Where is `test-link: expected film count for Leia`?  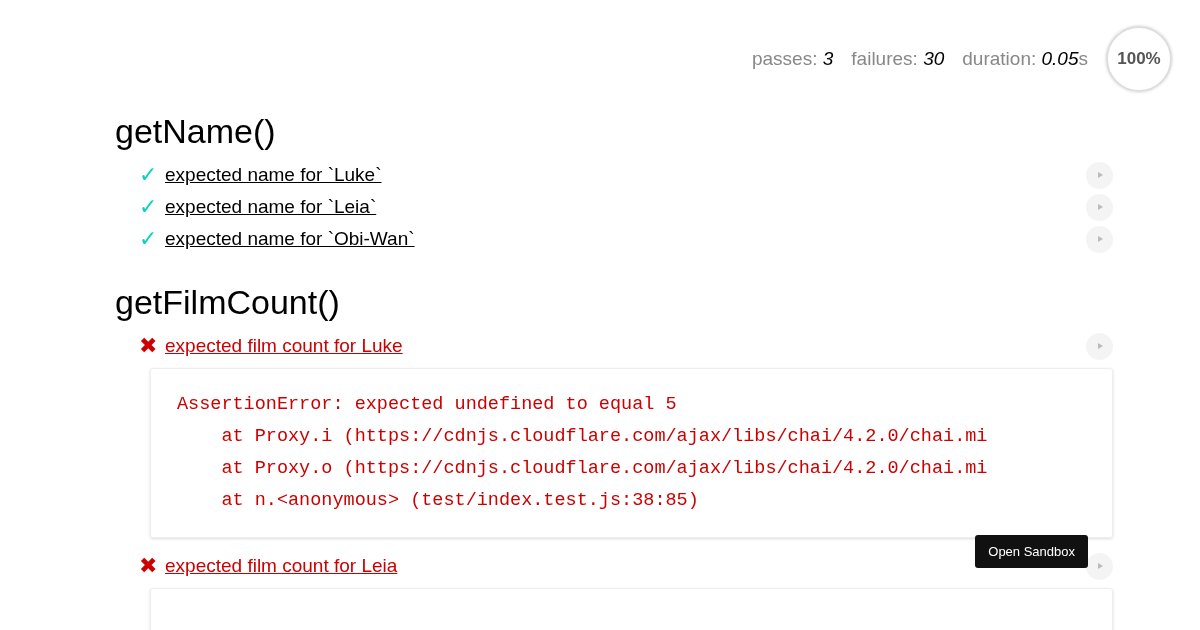 test-link: expected film count for Leia is located at coordinates (281, 566).